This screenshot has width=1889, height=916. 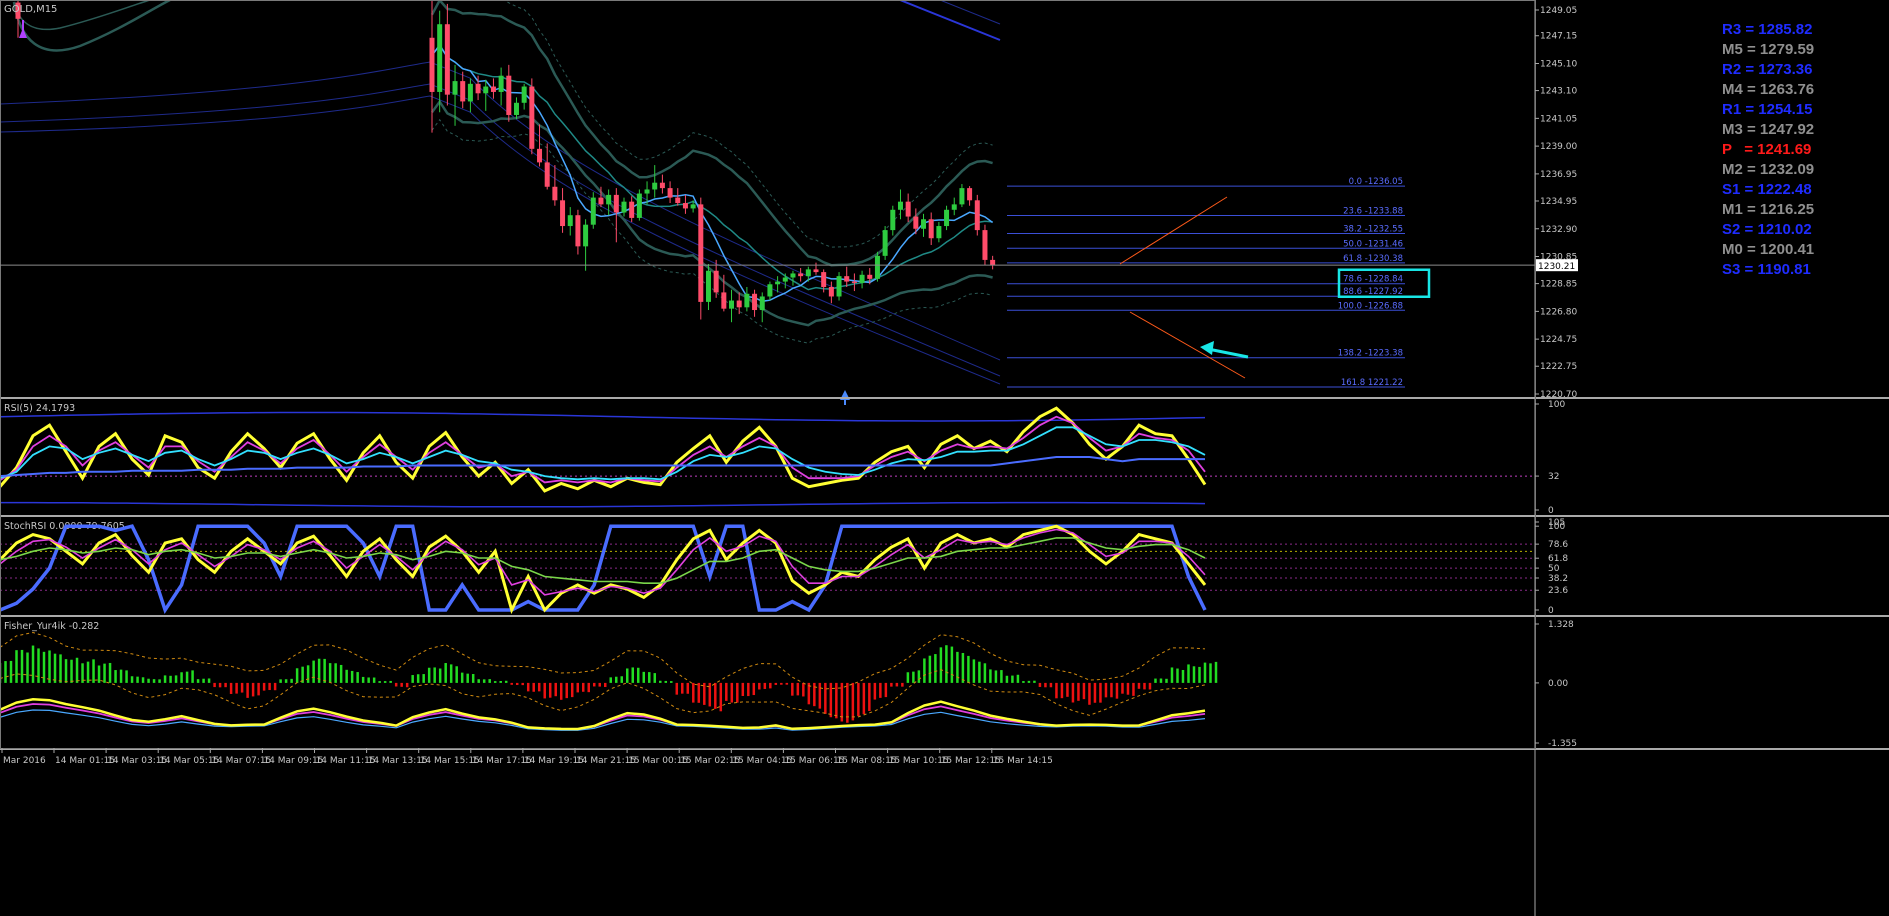 What do you see at coordinates (1551, 611) in the screenshot?
I see `stoch-y-tick-label: 0` at bounding box center [1551, 611].